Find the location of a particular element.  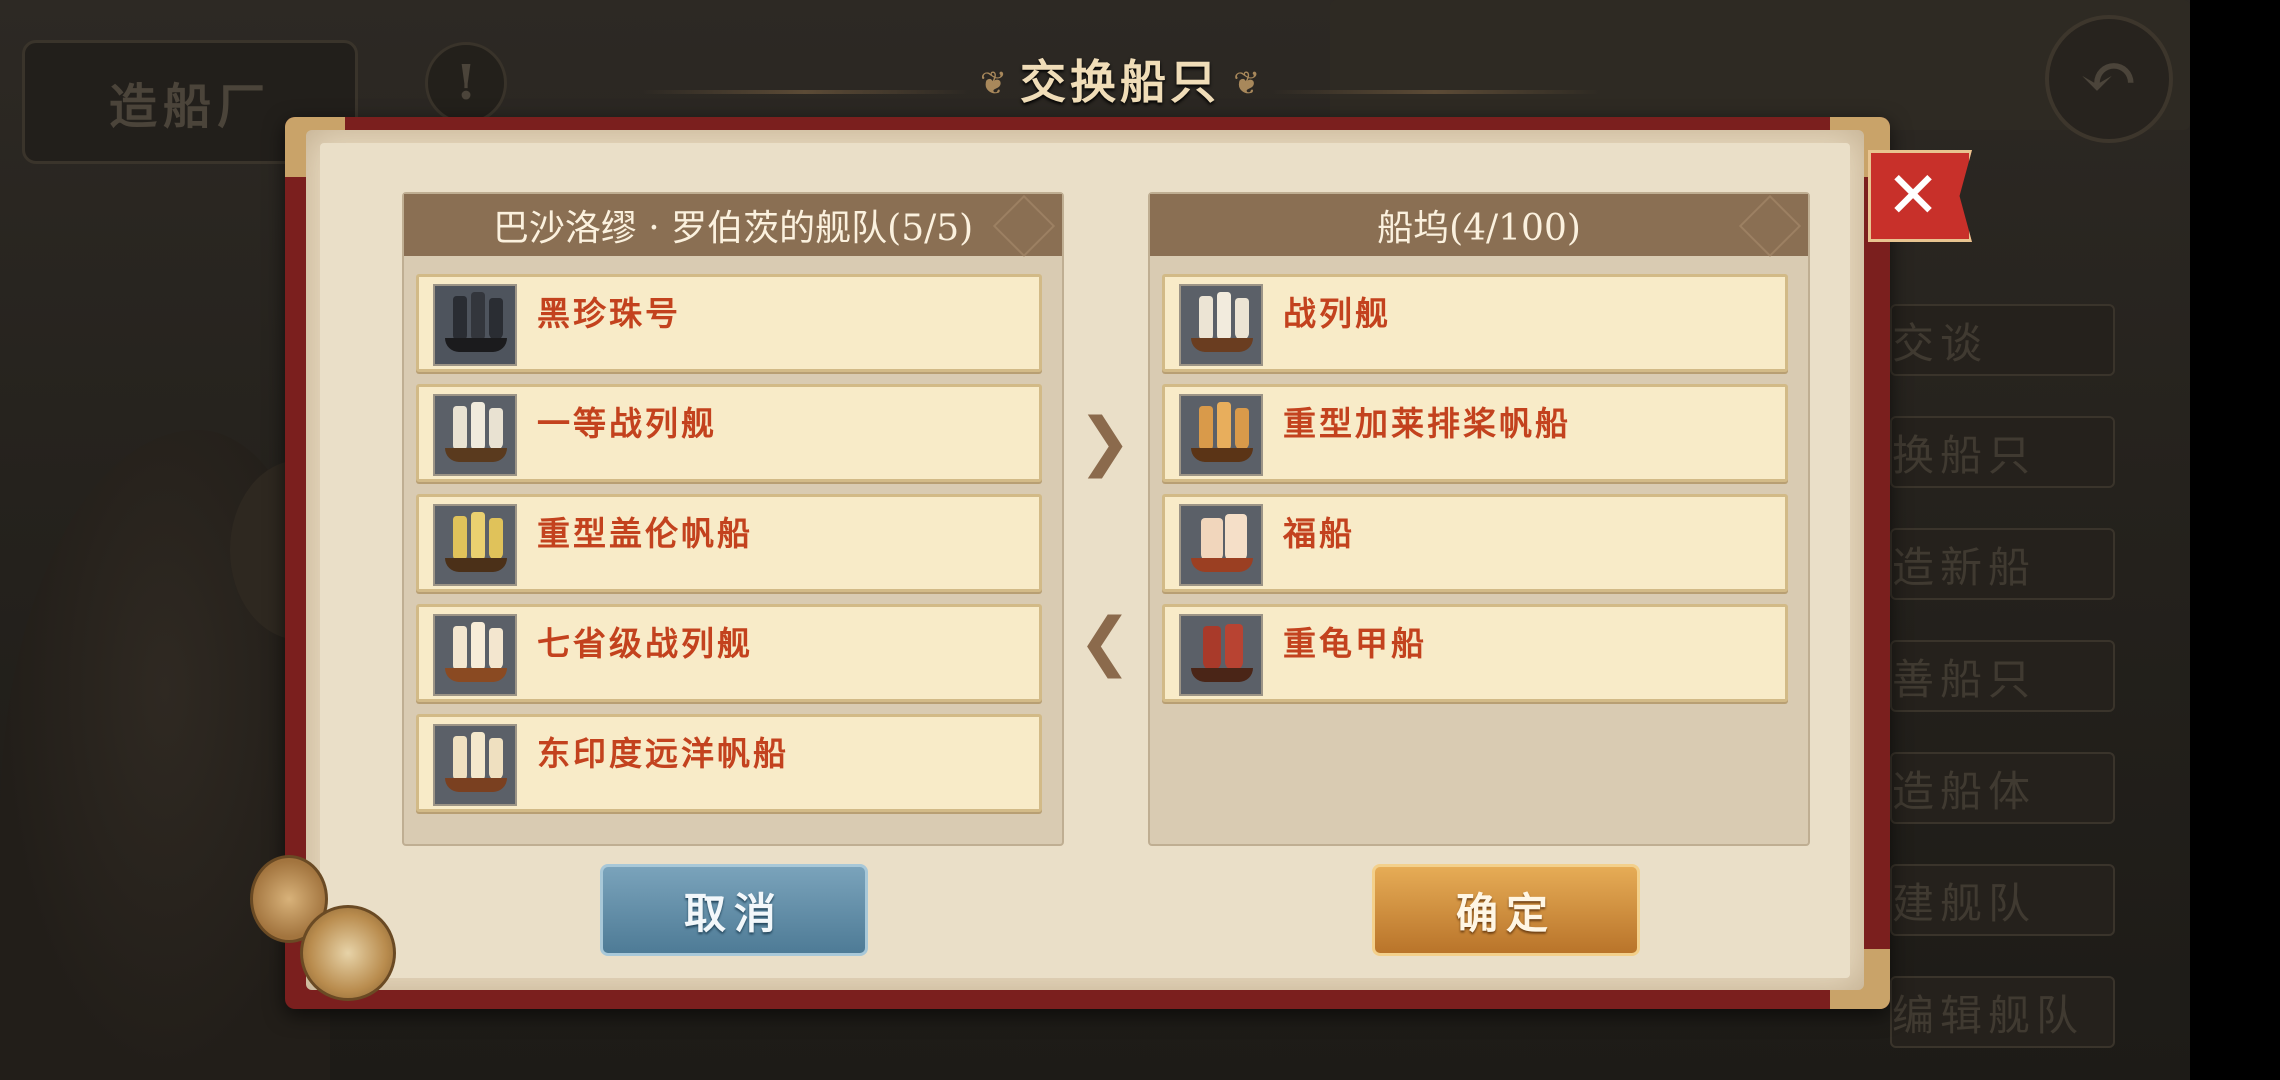

galley-icon is located at coordinates (1221, 435).